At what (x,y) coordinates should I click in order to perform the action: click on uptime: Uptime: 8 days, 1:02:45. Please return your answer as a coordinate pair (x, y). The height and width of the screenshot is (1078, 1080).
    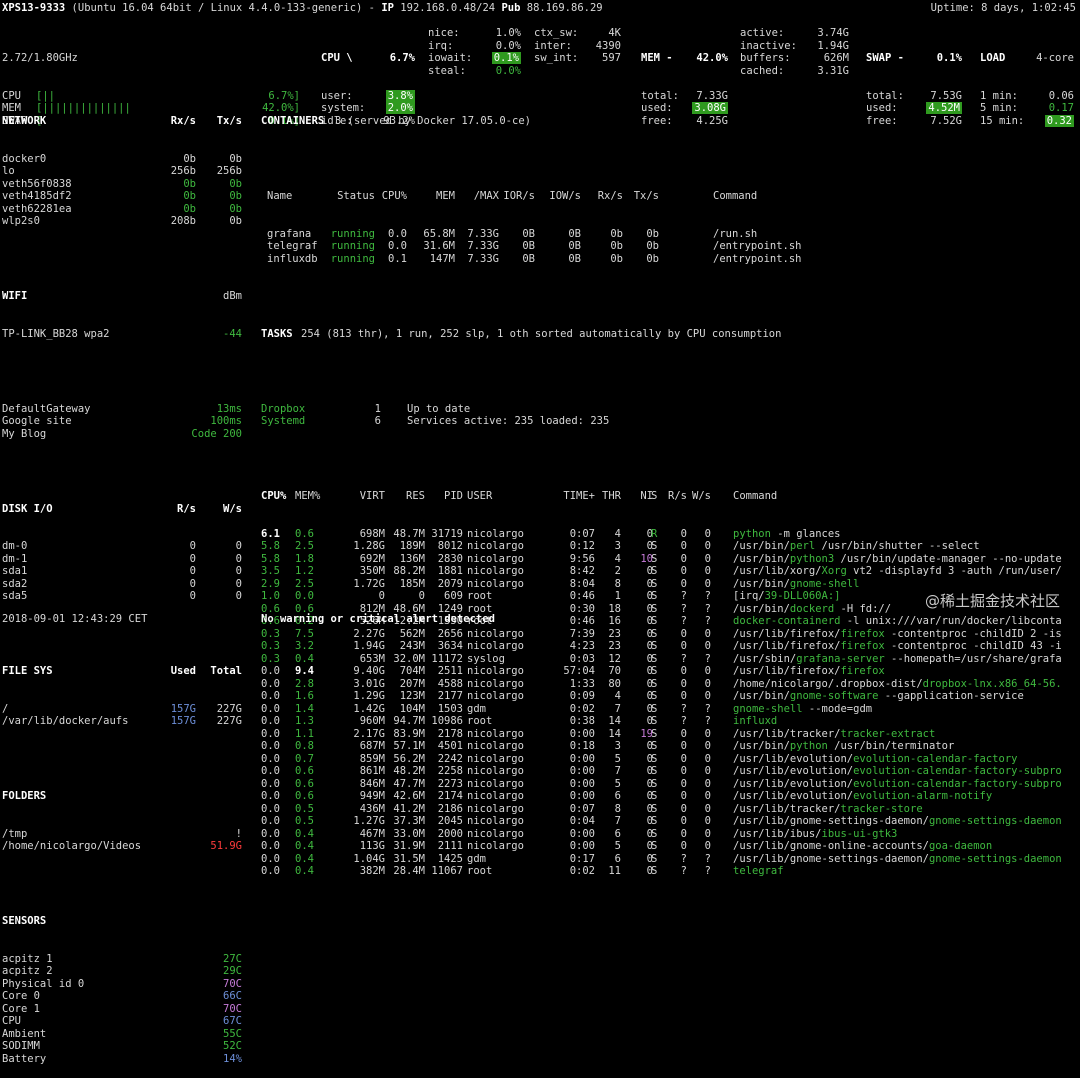
    Looking at the image, I should click on (1003, 8).